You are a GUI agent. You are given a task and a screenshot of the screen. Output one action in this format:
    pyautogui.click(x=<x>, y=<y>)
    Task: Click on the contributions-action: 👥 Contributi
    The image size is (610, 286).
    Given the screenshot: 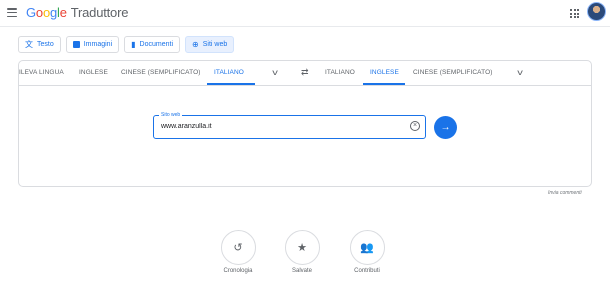 What is the action you would take?
    pyautogui.click(x=367, y=252)
    